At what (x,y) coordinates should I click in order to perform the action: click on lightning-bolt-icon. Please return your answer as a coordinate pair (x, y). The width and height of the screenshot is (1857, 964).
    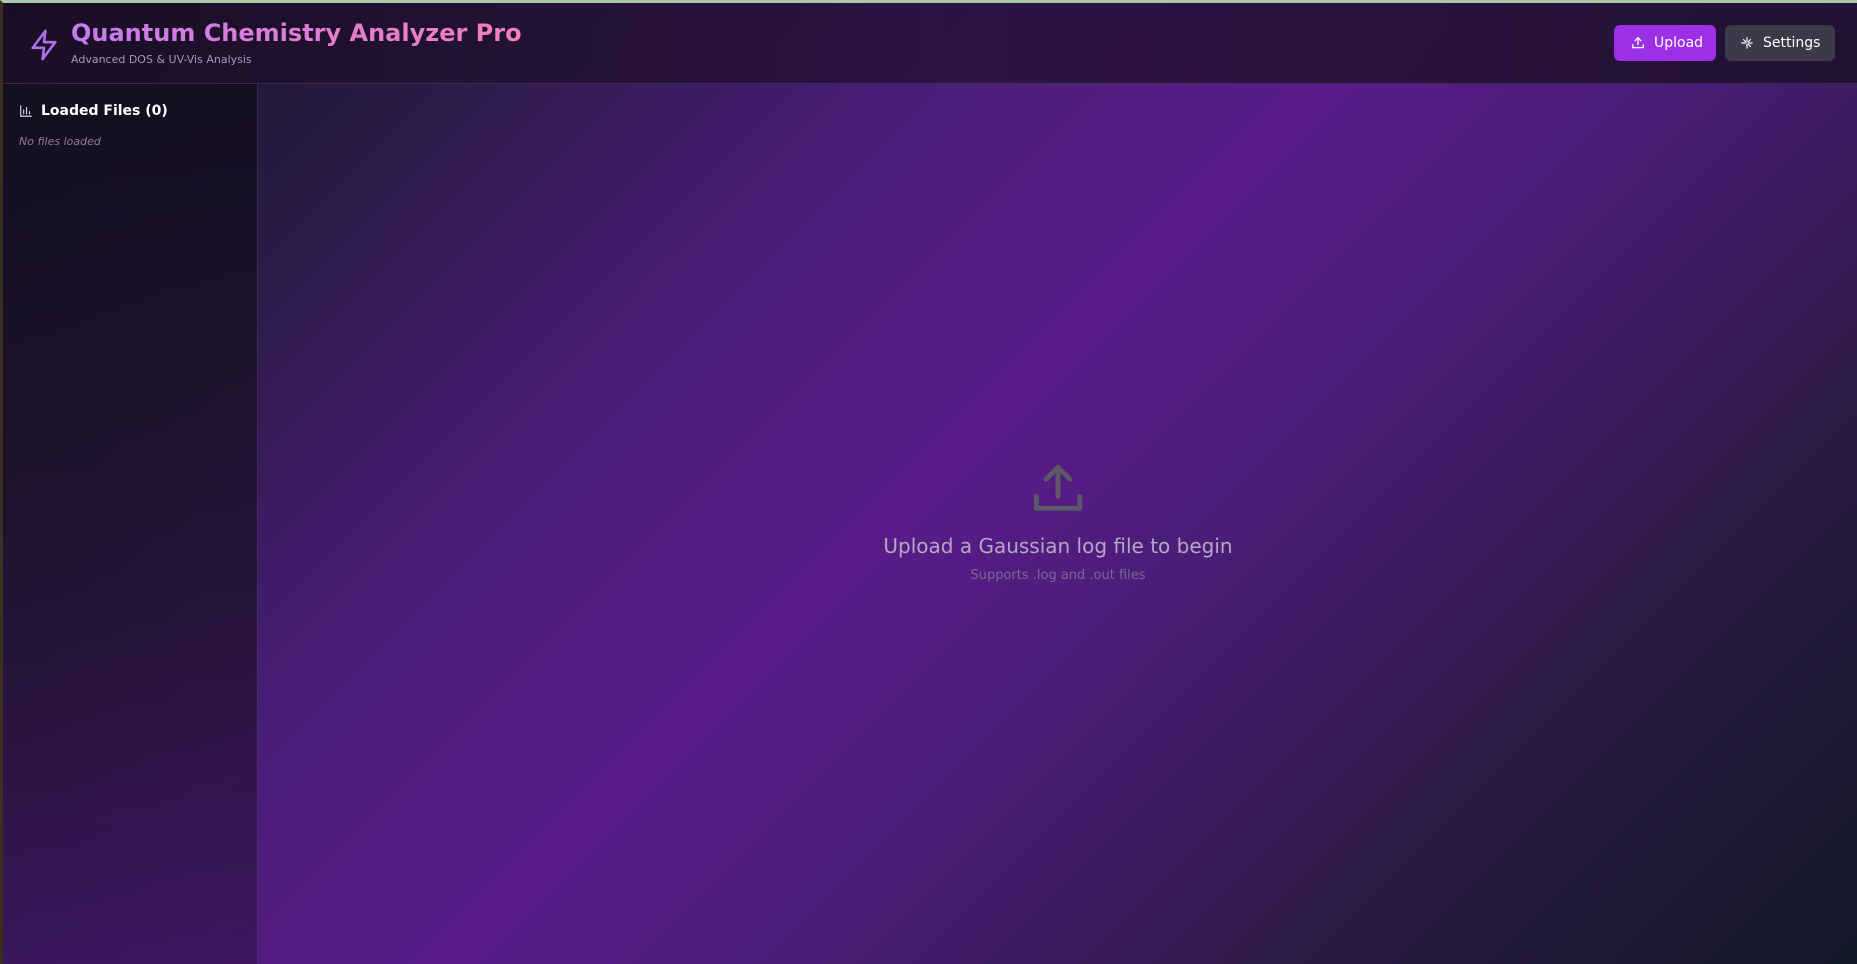
    Looking at the image, I should click on (44, 45).